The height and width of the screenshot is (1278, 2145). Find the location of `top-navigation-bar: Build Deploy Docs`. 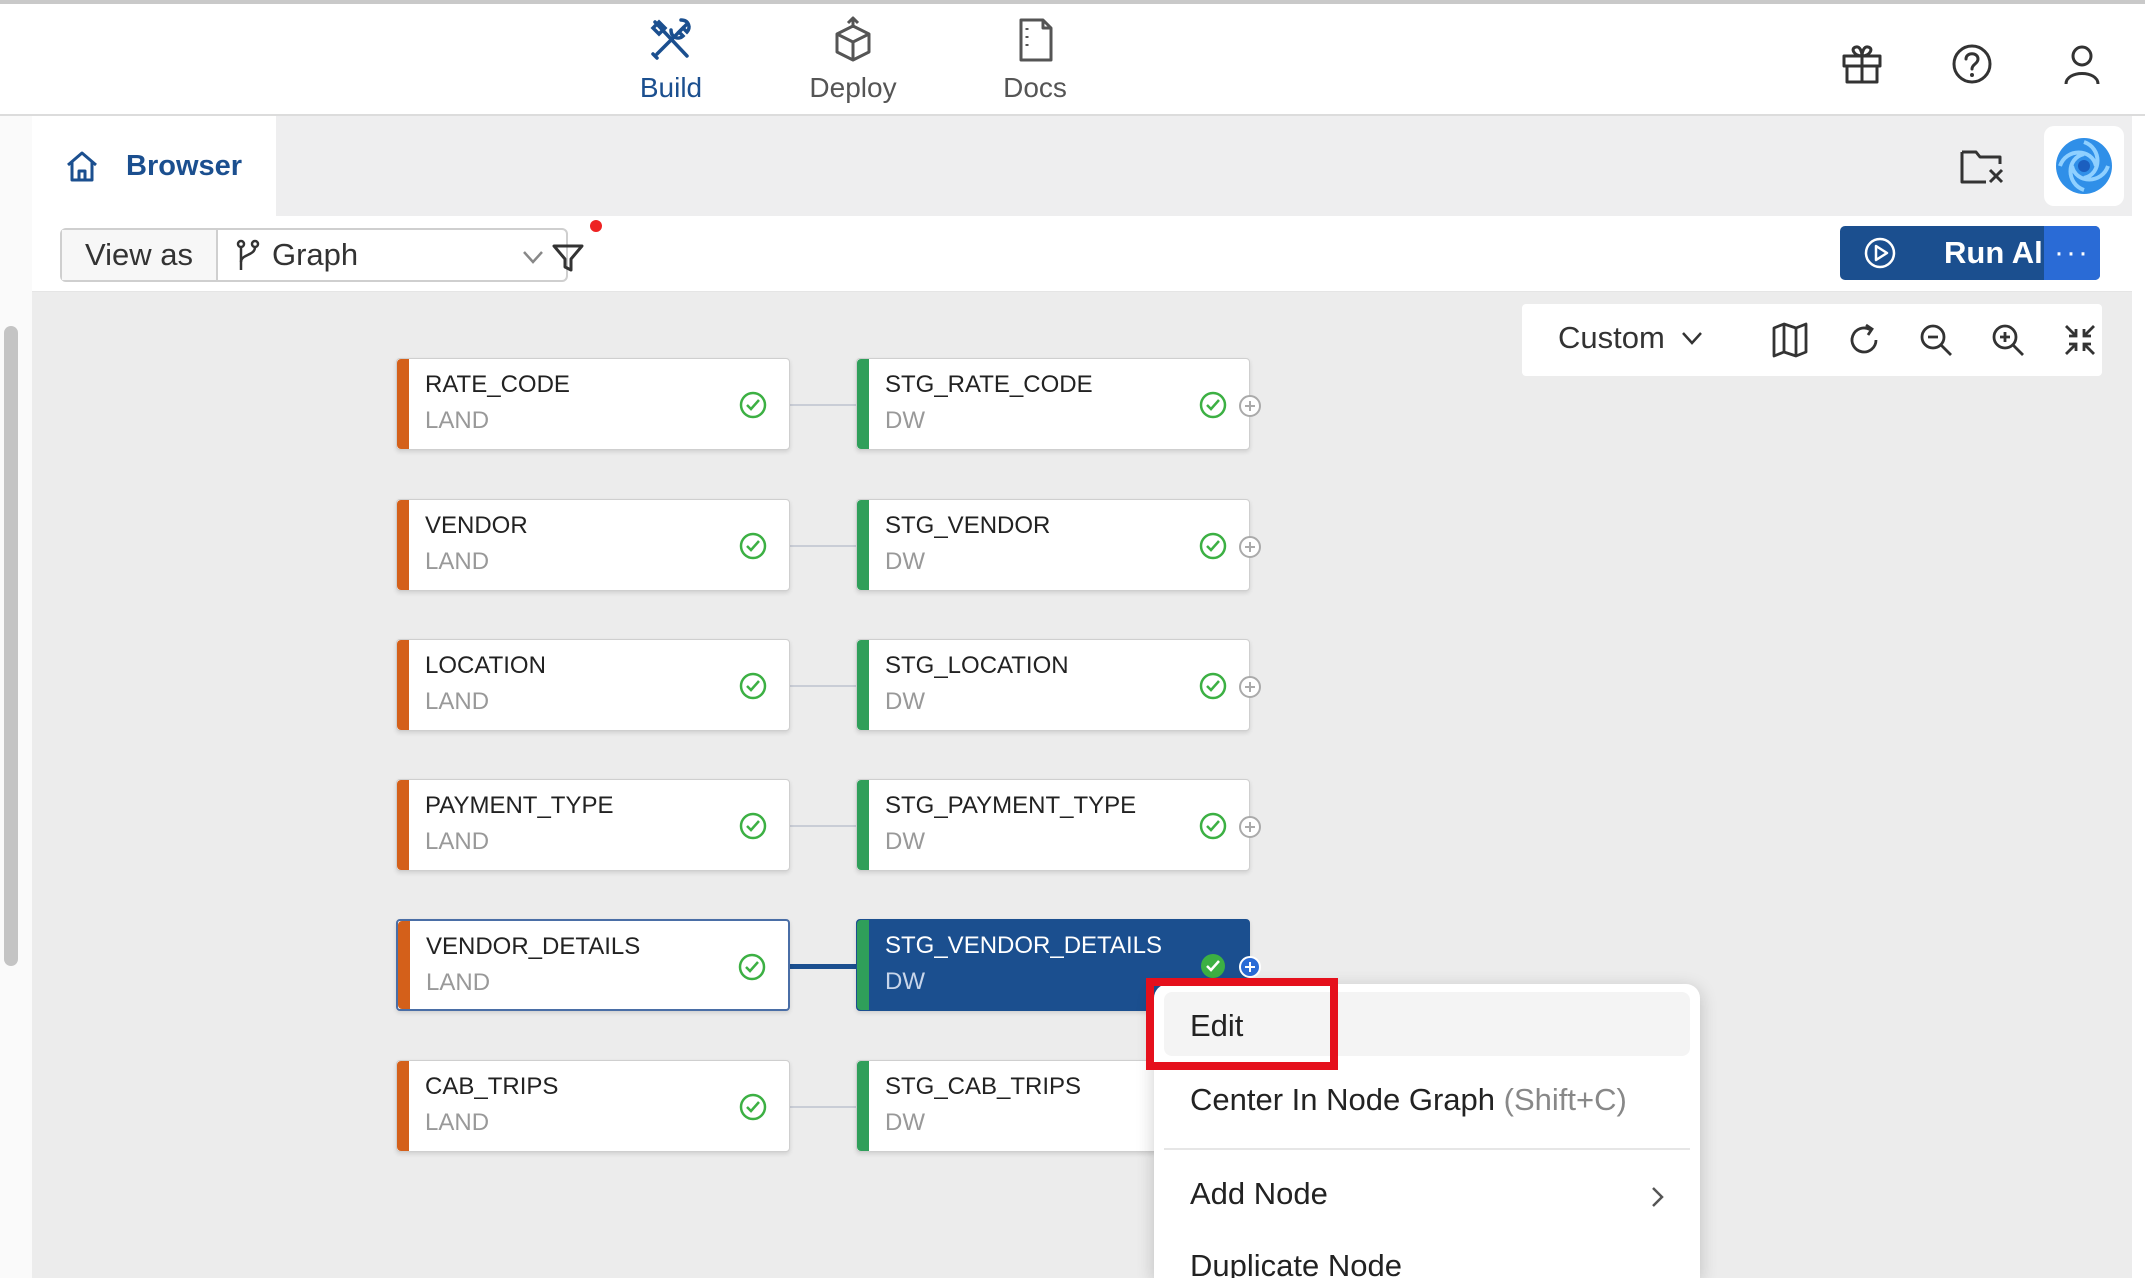

top-navigation-bar: Build Deploy Docs is located at coordinates (1072, 58).